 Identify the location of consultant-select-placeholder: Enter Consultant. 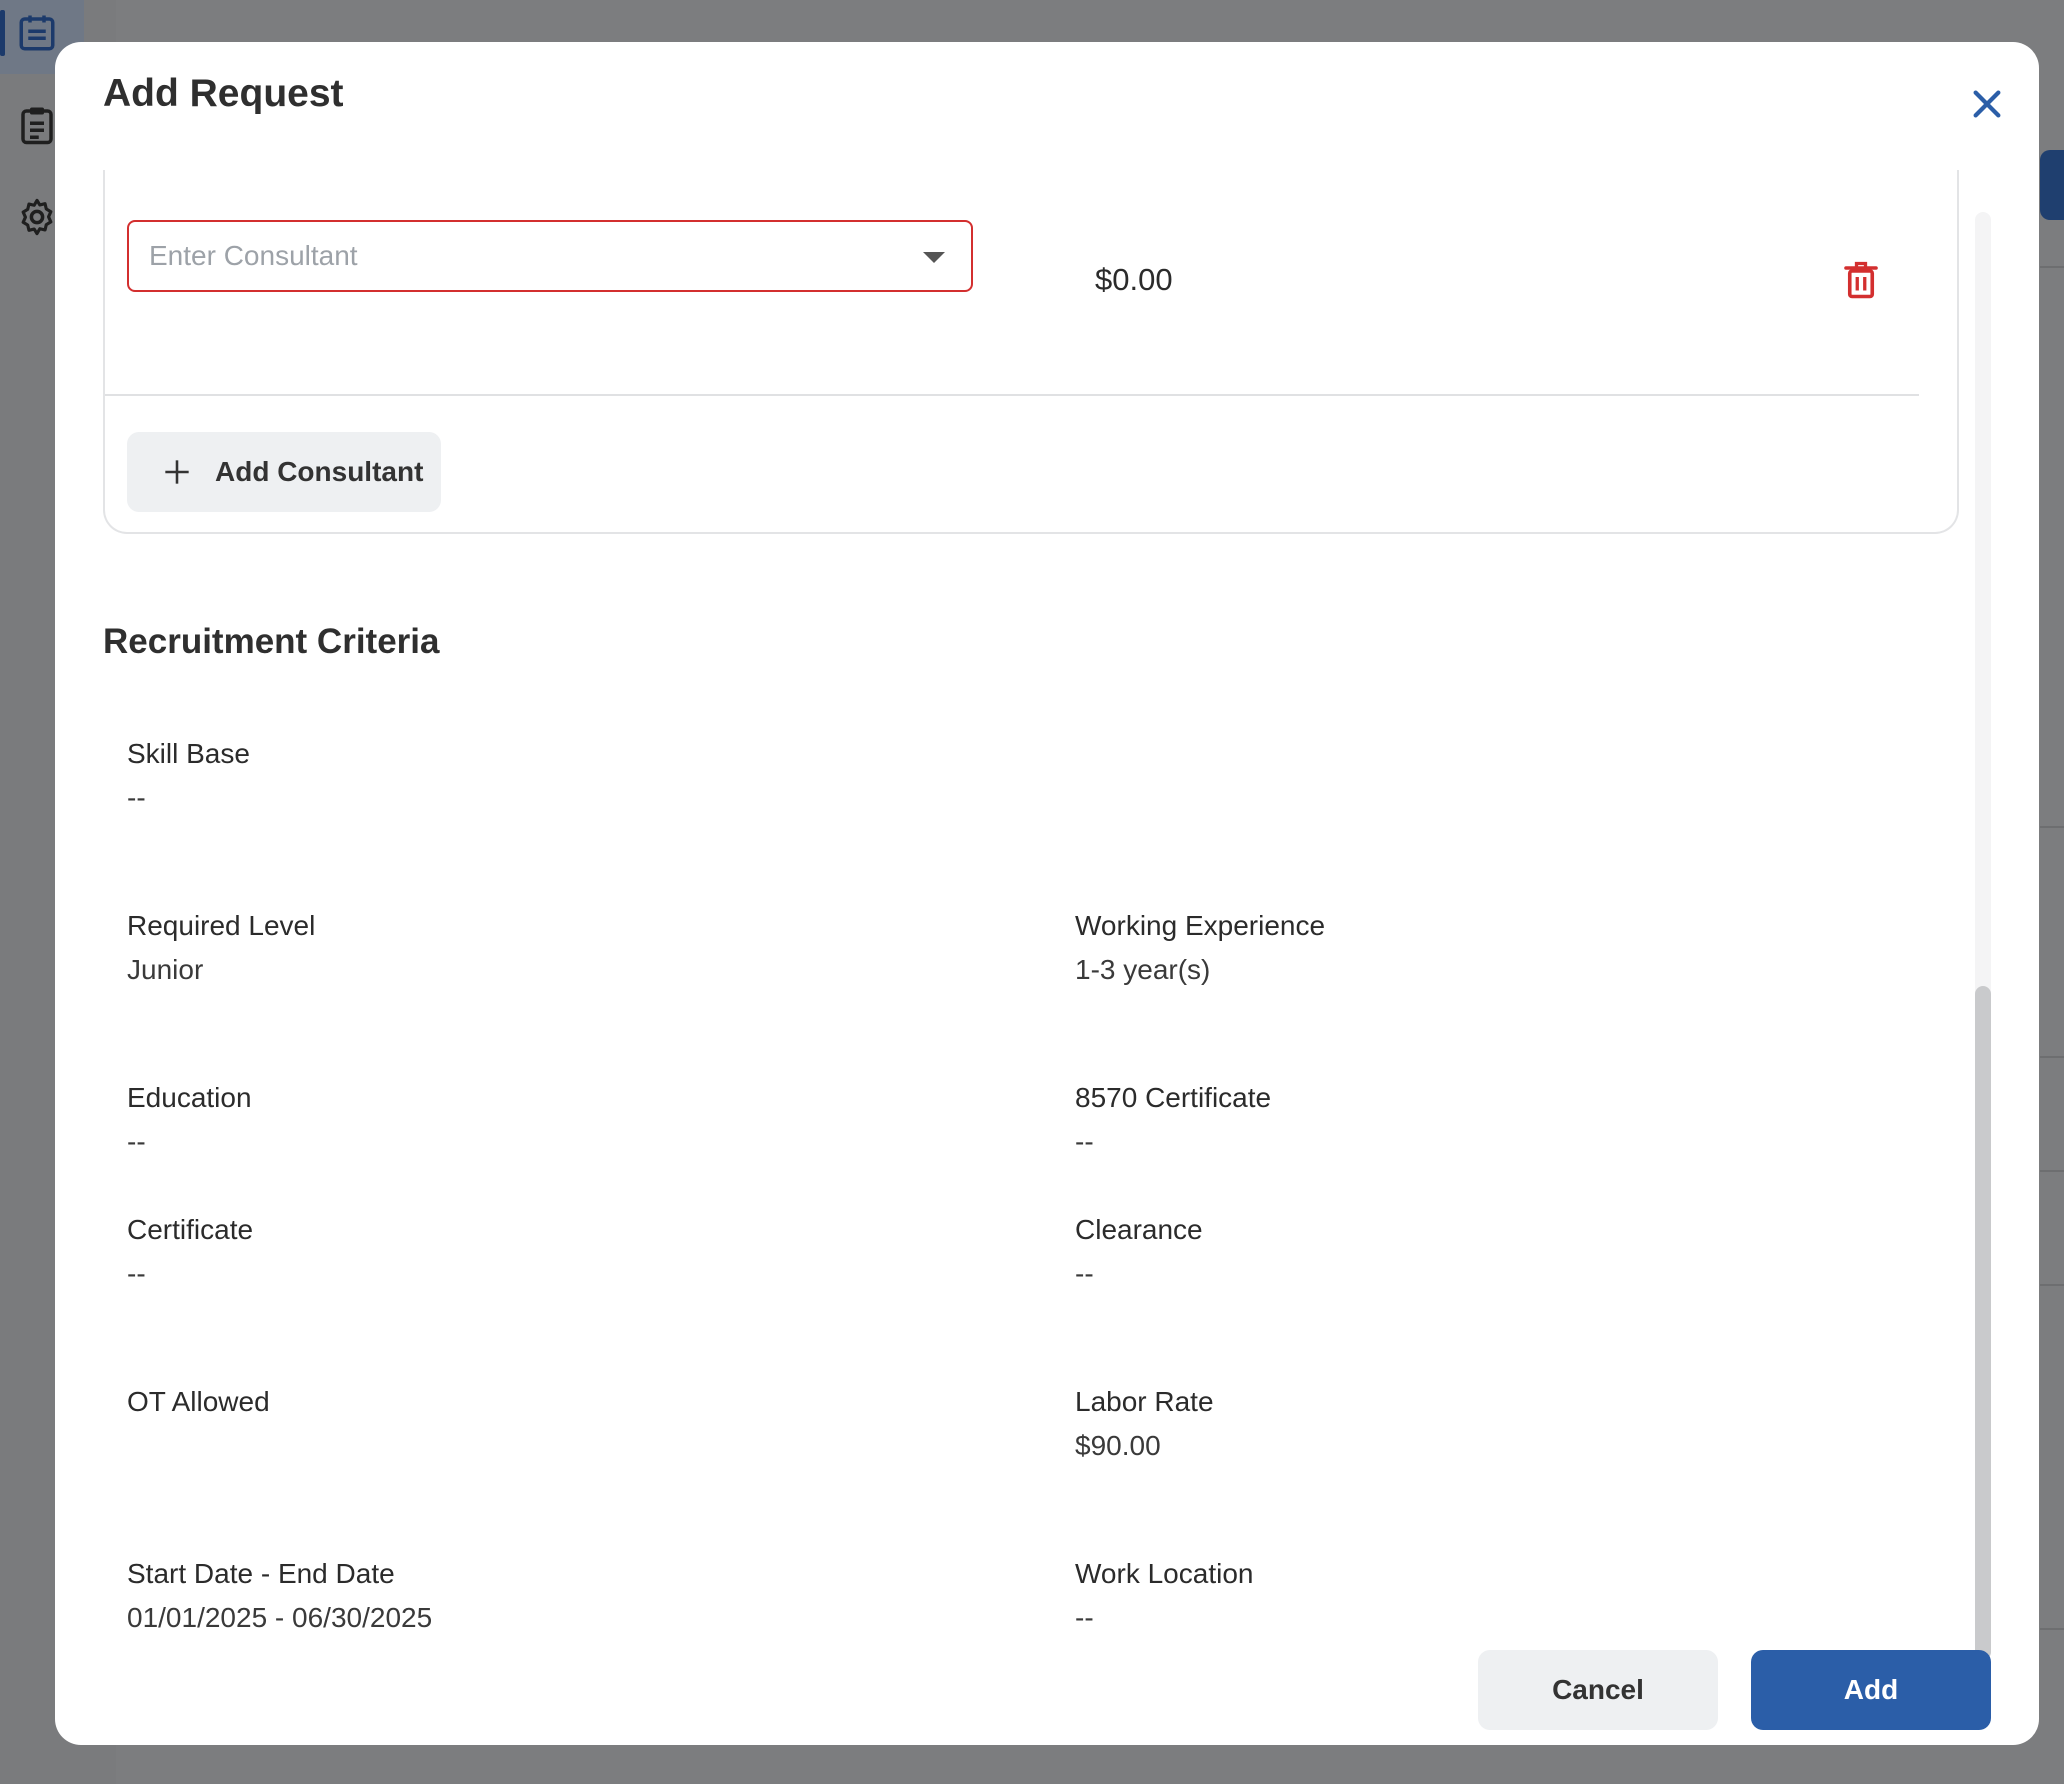
(253, 255).